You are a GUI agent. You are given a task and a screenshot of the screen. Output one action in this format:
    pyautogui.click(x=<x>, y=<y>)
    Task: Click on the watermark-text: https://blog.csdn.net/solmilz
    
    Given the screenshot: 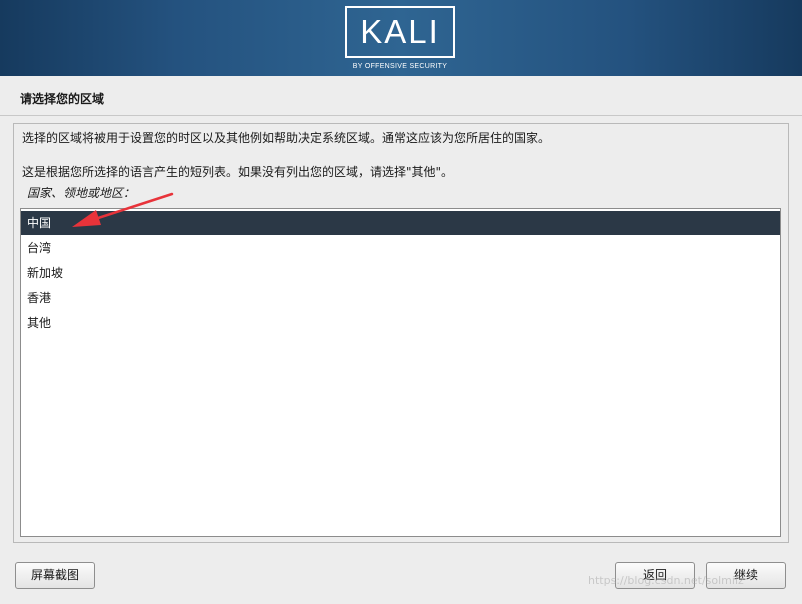 What is the action you would take?
    pyautogui.click(x=666, y=580)
    